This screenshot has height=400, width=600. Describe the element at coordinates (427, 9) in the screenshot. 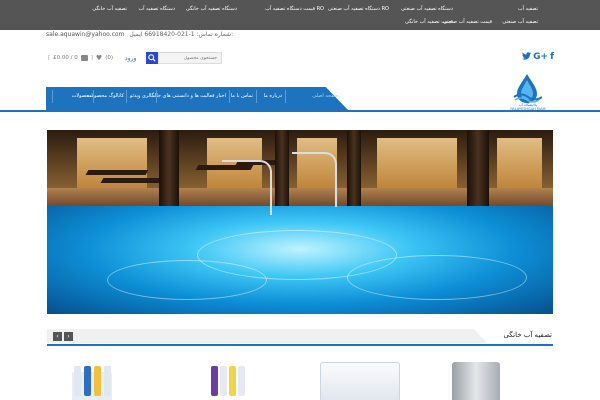

I see `top-menu-item: دستگاه تصفیه آب صنعتی` at that location.